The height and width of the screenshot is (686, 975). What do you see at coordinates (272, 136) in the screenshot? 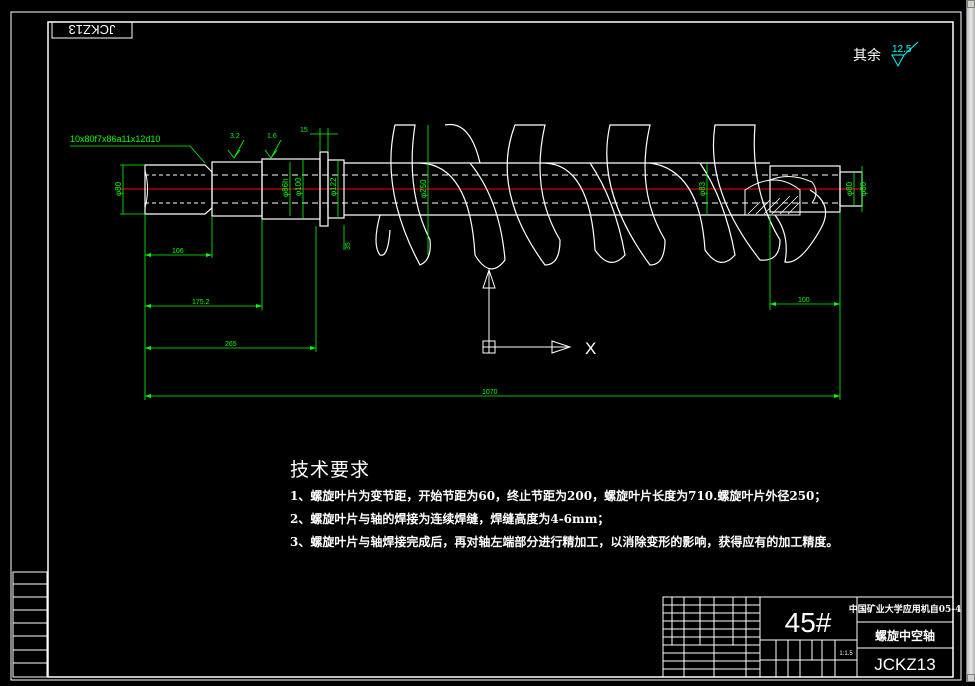
I see `roughness-mark-2: 1.6` at bounding box center [272, 136].